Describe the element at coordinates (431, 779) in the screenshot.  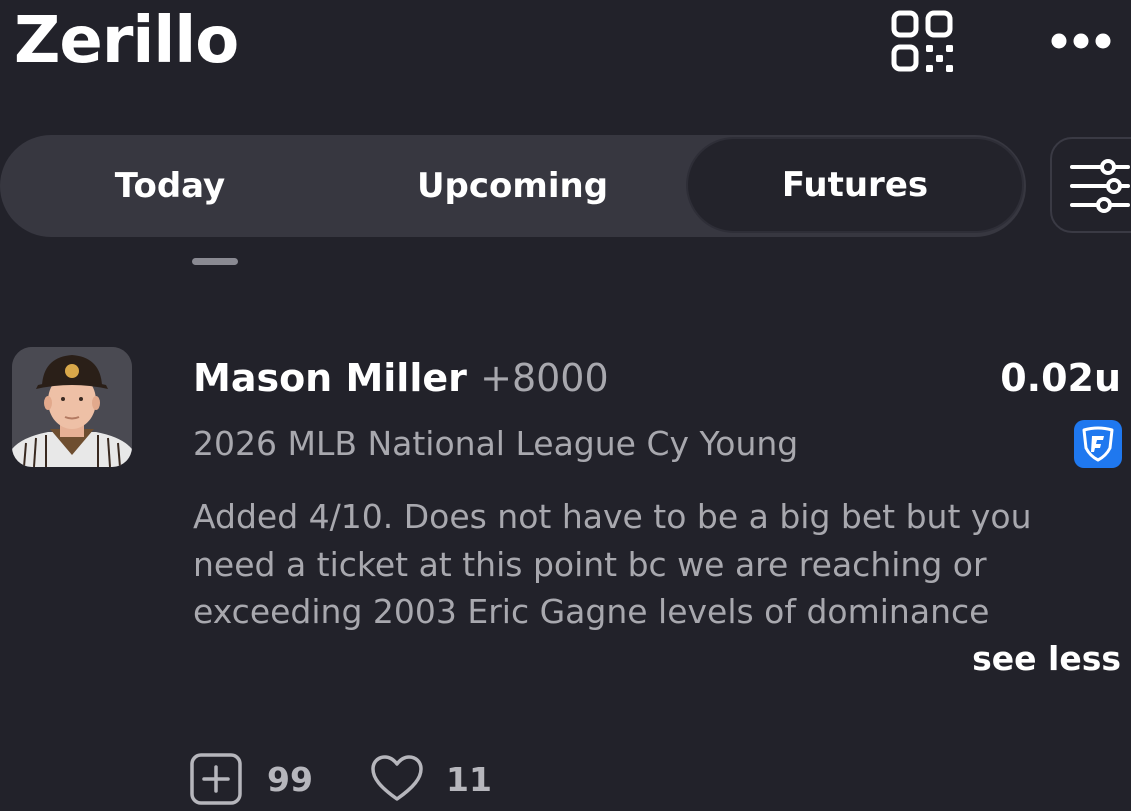
I see `like-button: 11` at that location.